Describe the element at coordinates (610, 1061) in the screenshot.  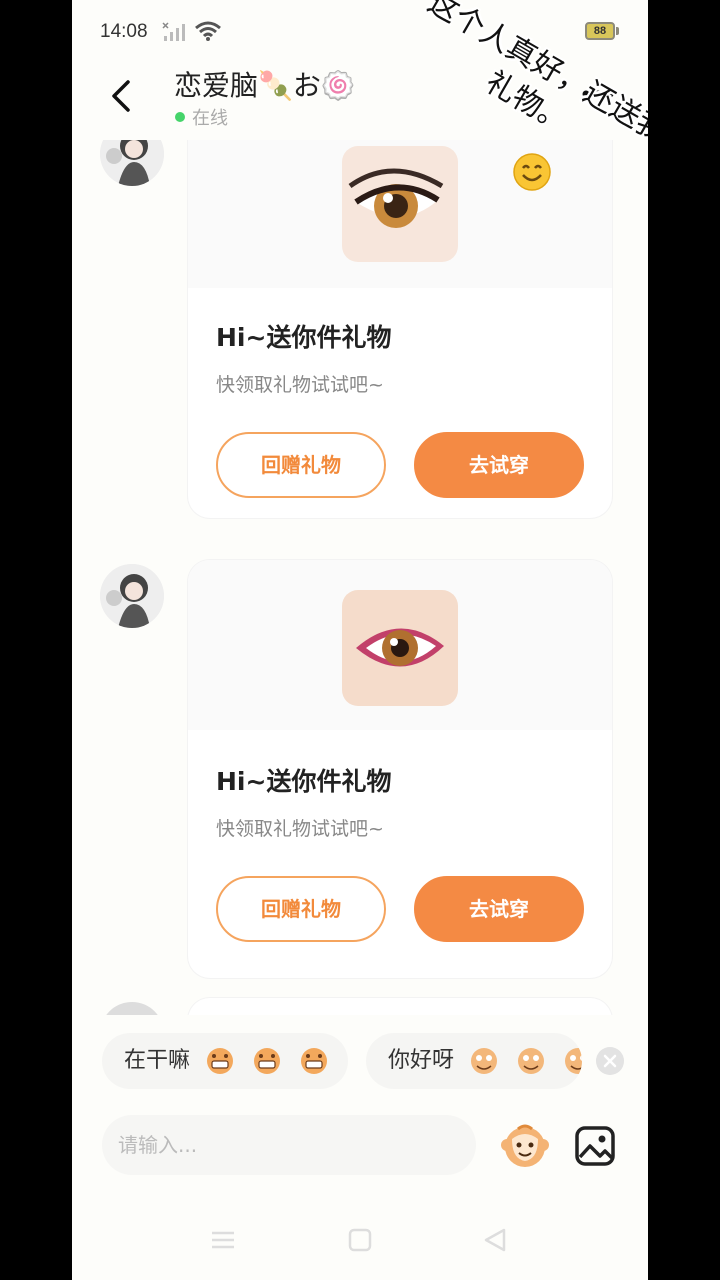
I see `close-quick-replies-icon` at that location.